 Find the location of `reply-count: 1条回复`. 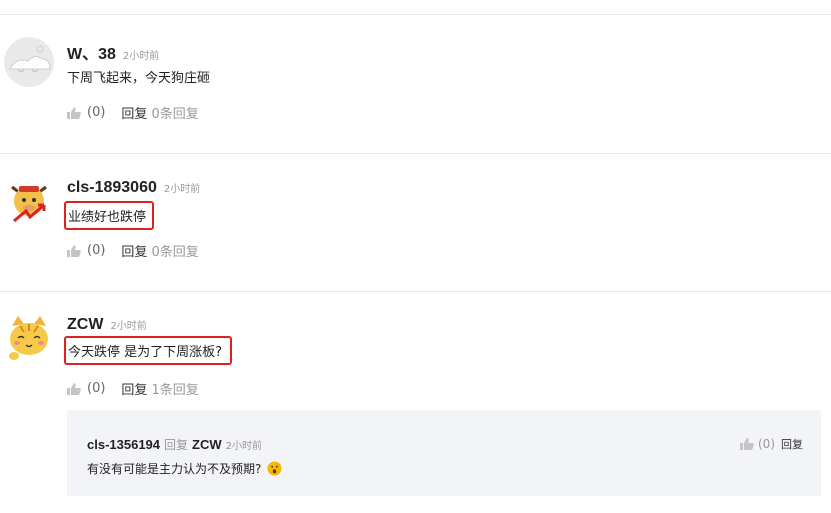

reply-count: 1条回复 is located at coordinates (174, 388).